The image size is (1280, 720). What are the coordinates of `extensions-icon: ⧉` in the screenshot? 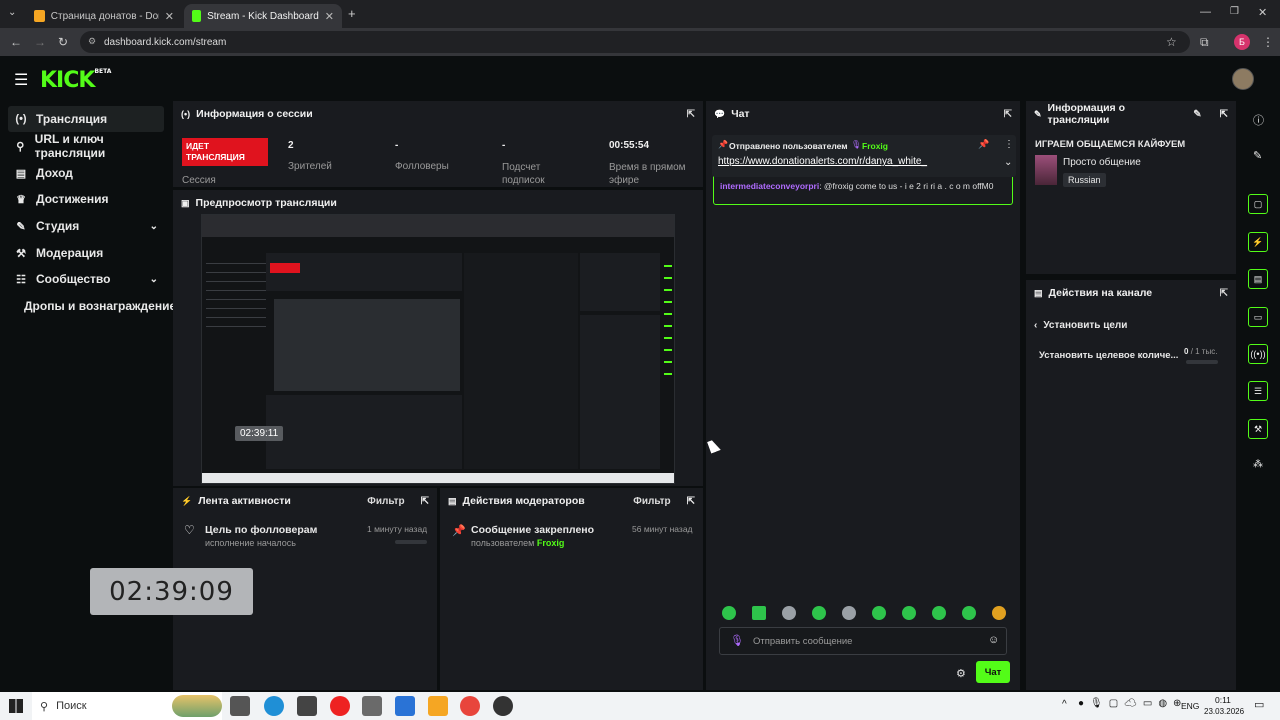 It's located at (1204, 42).